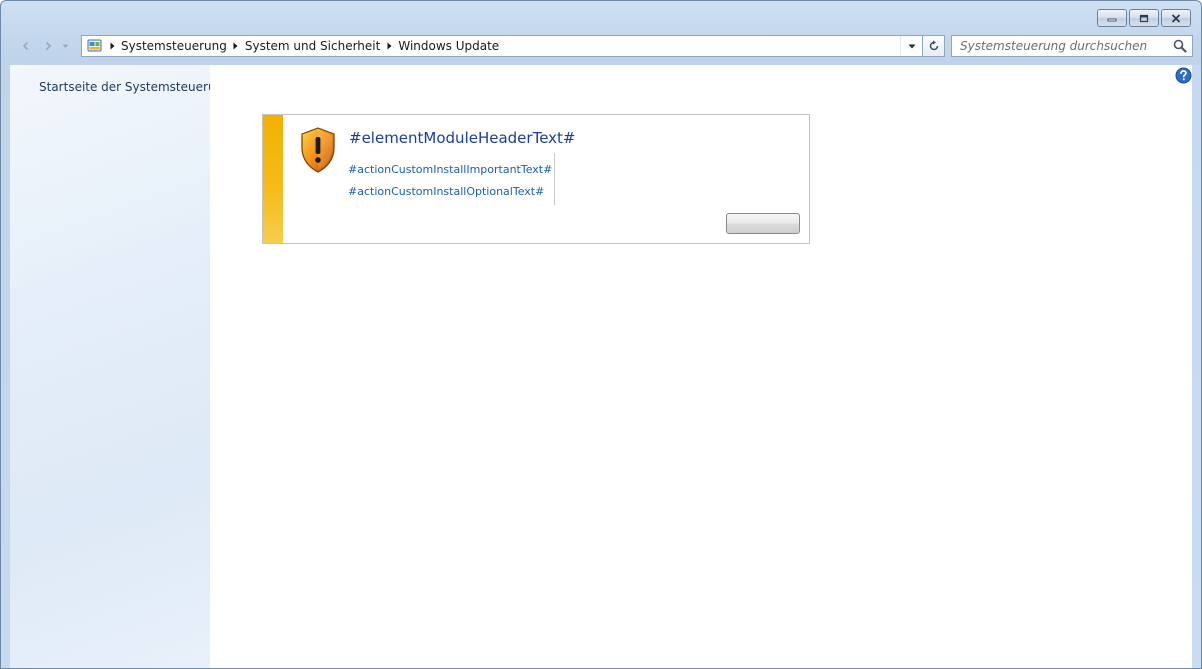 The image size is (1202, 669). What do you see at coordinates (273, 179) in the screenshot?
I see `status-stripe` at bounding box center [273, 179].